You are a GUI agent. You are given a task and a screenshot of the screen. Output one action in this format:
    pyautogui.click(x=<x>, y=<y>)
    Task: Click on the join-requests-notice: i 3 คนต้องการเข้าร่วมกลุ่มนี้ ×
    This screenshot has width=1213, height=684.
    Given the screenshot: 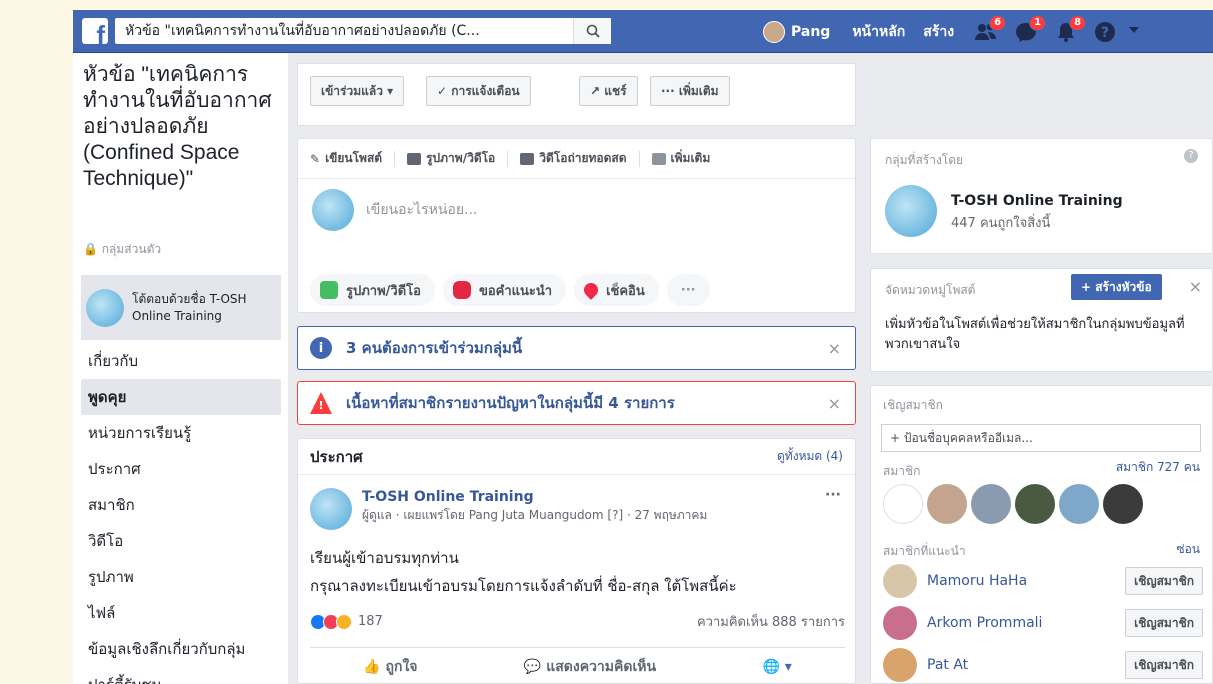 What is the action you would take?
    pyautogui.click(x=576, y=348)
    